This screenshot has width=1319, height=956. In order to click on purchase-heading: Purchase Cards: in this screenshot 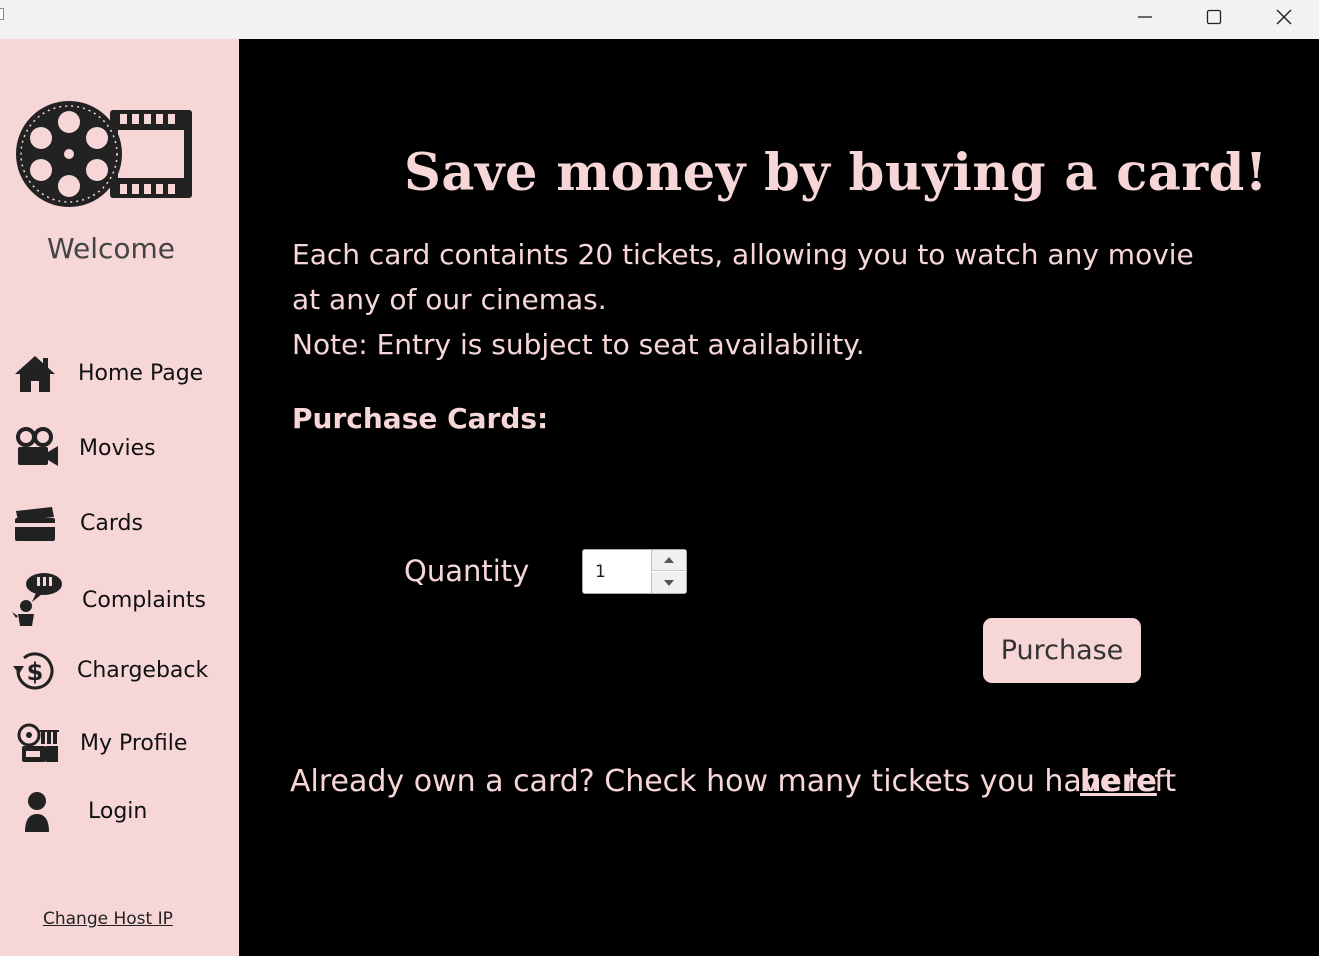, I will do `click(420, 418)`.